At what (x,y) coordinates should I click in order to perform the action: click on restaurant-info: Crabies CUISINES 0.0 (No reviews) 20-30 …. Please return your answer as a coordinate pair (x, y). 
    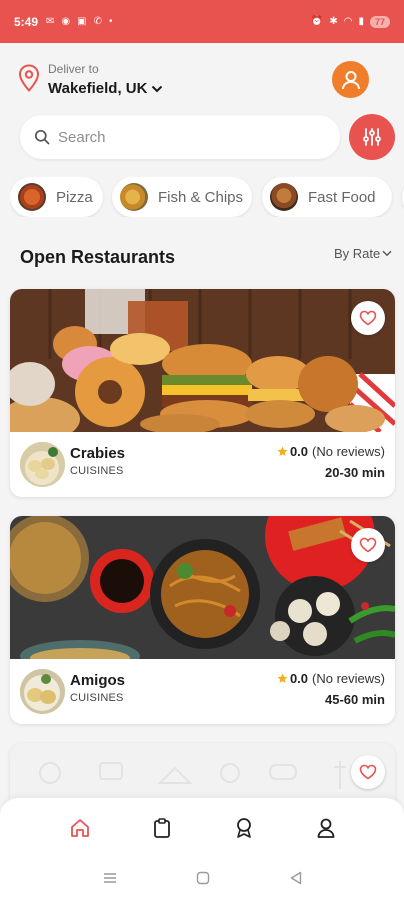
    Looking at the image, I should click on (202, 464).